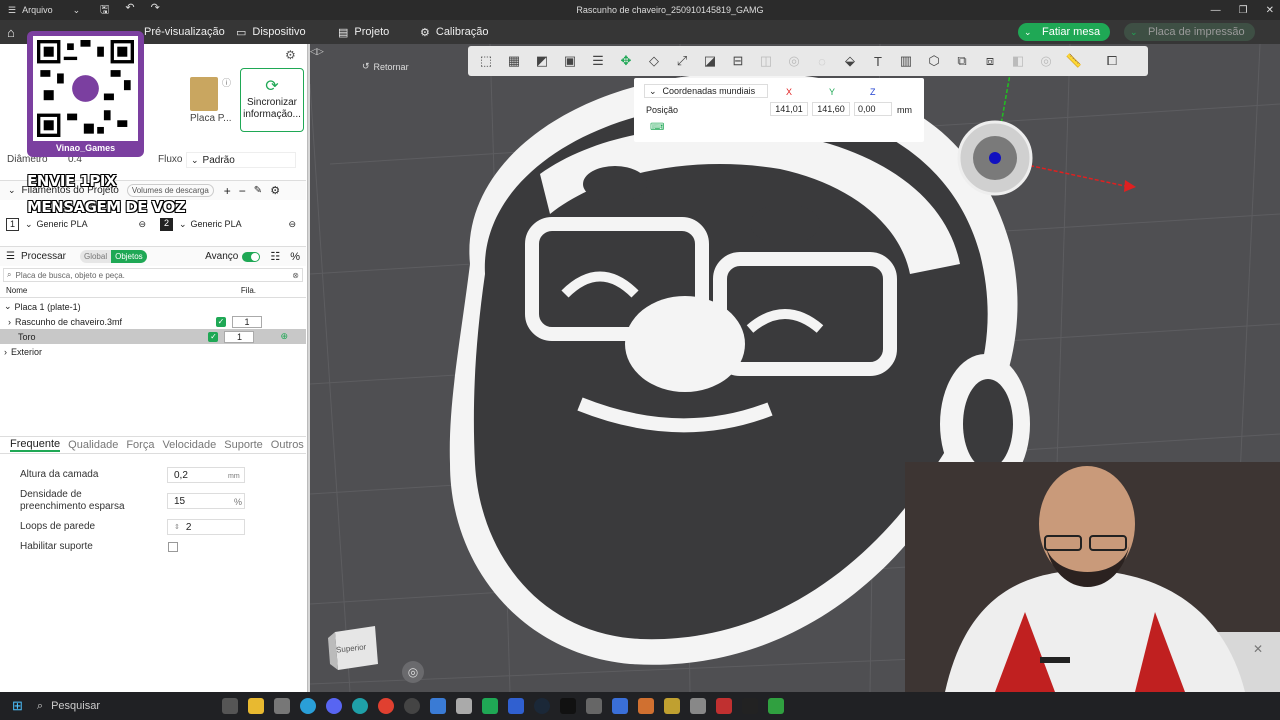 This screenshot has height=720, width=1280. Describe the element at coordinates (850, 61) in the screenshot. I see `paint-icon: ⬙` at that location.